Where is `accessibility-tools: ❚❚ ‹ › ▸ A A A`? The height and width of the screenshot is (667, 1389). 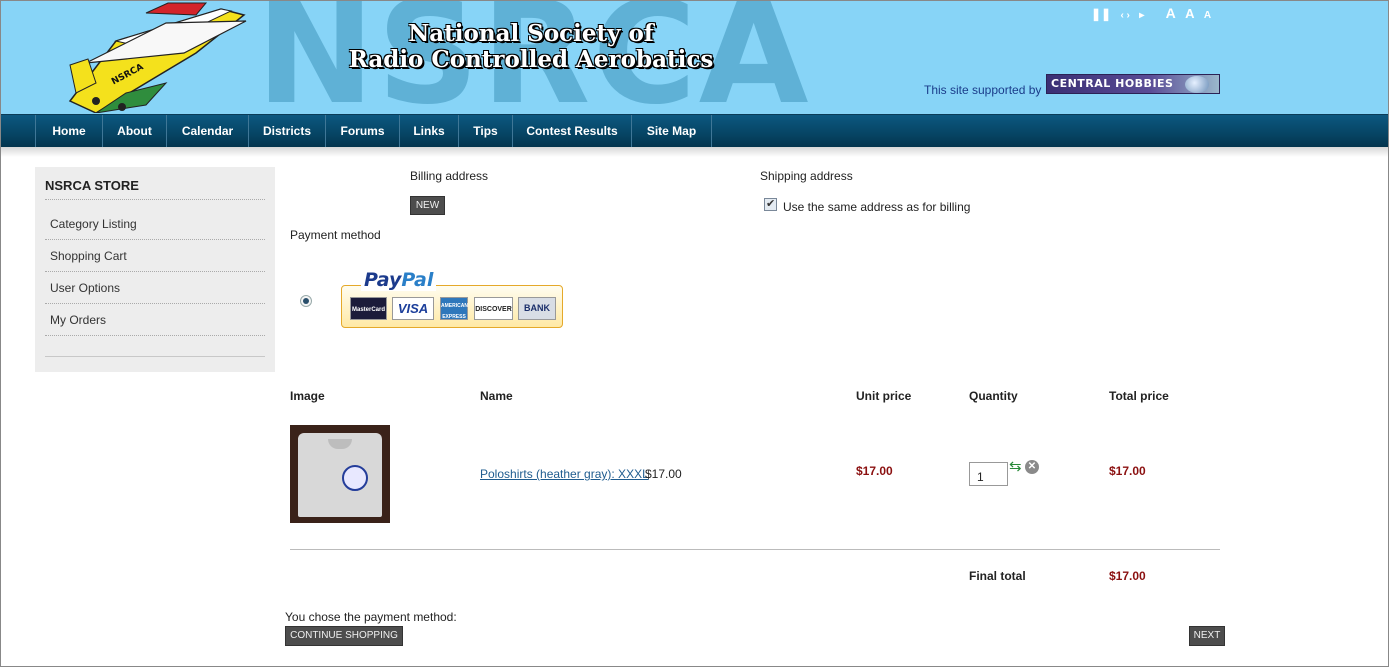
accessibility-tools: ❚❚ ‹ › ▸ A A A is located at coordinates (1154, 13).